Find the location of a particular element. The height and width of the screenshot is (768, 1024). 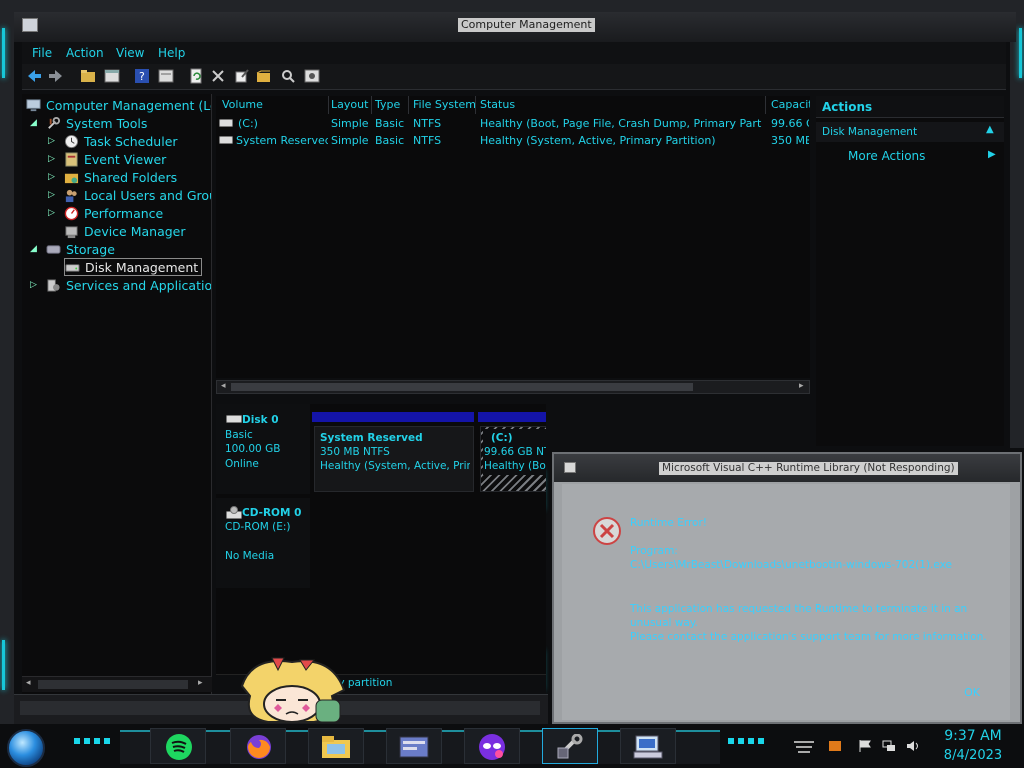

cell-volume: (C:) is located at coordinates (248, 123).